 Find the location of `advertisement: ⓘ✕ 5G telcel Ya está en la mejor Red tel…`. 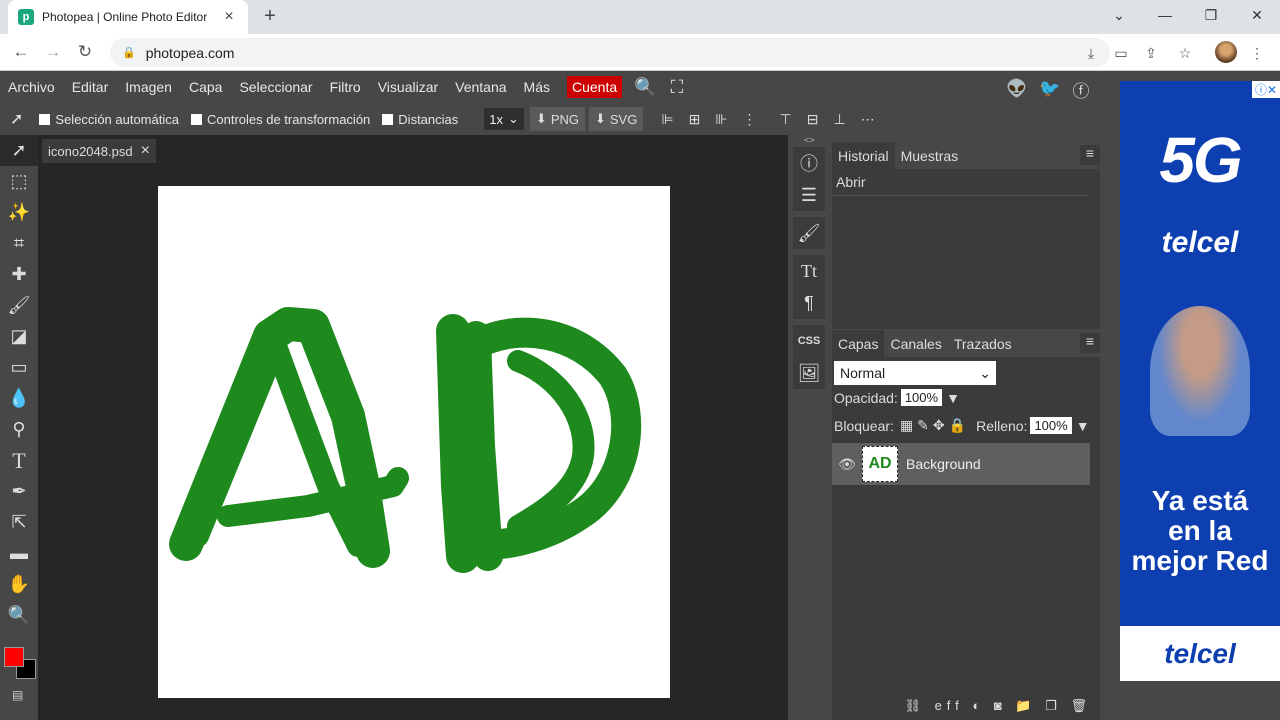

advertisement: ⓘ✕ 5G telcel Ya está en la mejor Red tel… is located at coordinates (1200, 381).